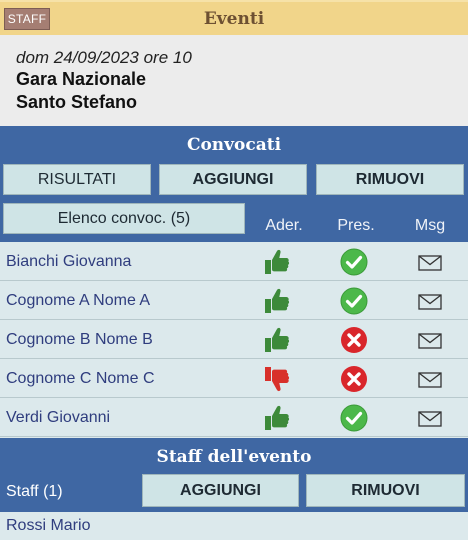 The width and height of the screenshot is (468, 540). I want to click on remove-convocato-button: RIMUOVI, so click(390, 179).